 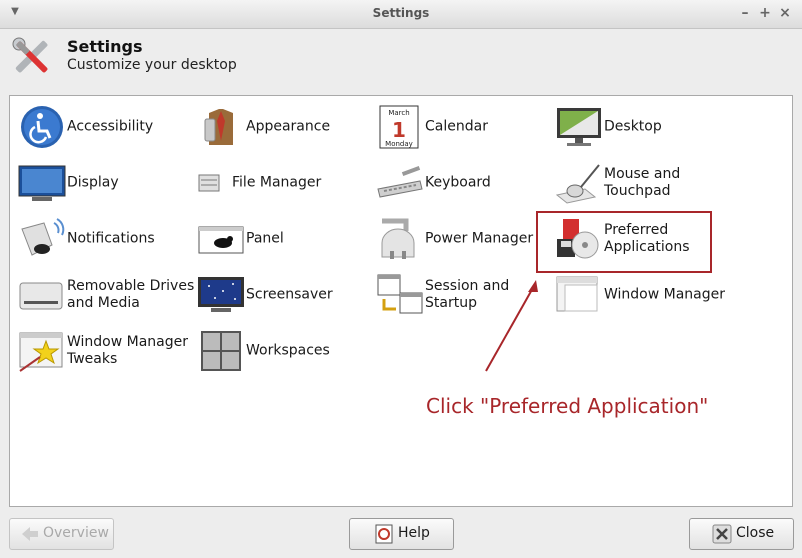 I want to click on drive-icon, so click(x=41, y=296).